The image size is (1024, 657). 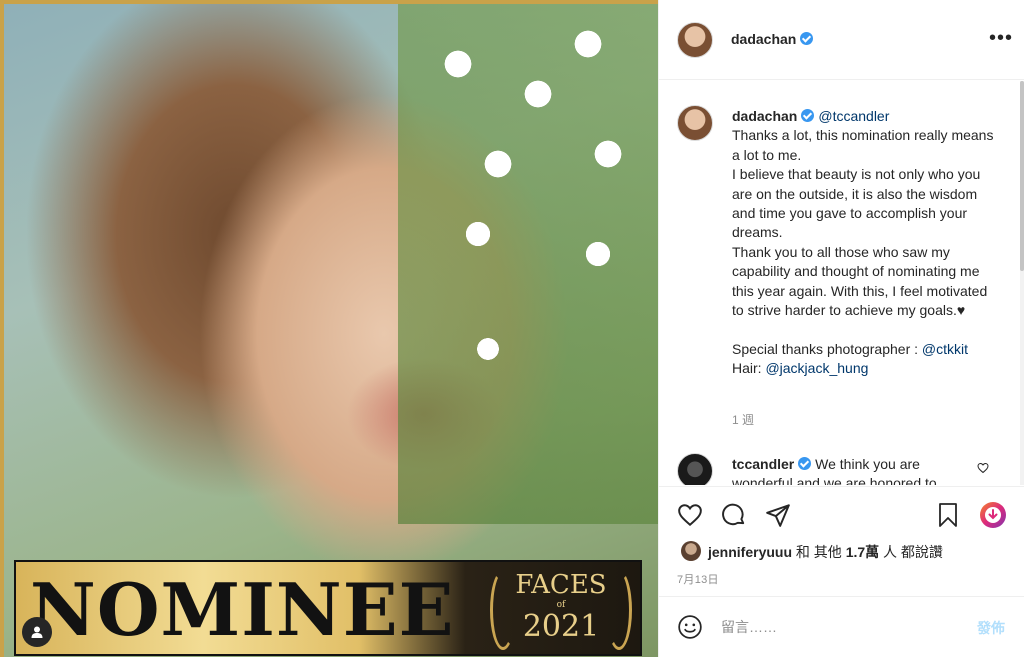 I want to click on hair-mention-link: @jackjack_hung, so click(x=816, y=368).